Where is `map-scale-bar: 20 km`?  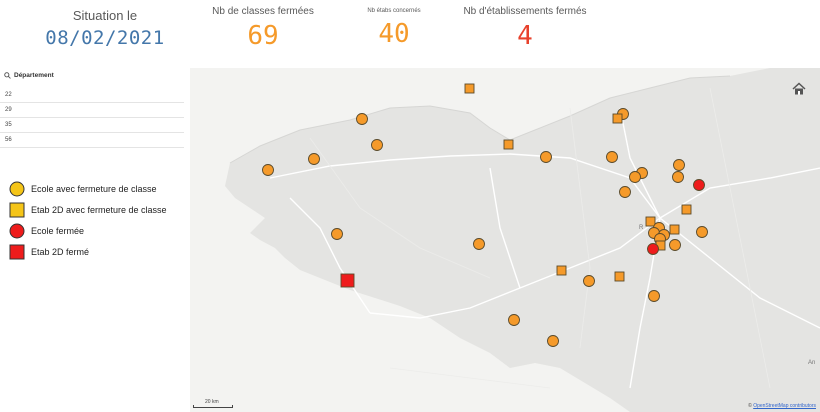
map-scale-bar: 20 km is located at coordinates (213, 403).